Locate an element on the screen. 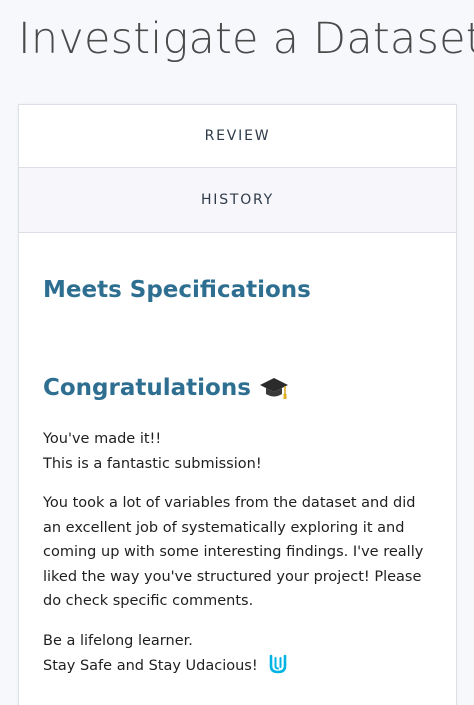 This screenshot has height=705, width=474. intro-line-1: You've made it!! is located at coordinates (102, 439).